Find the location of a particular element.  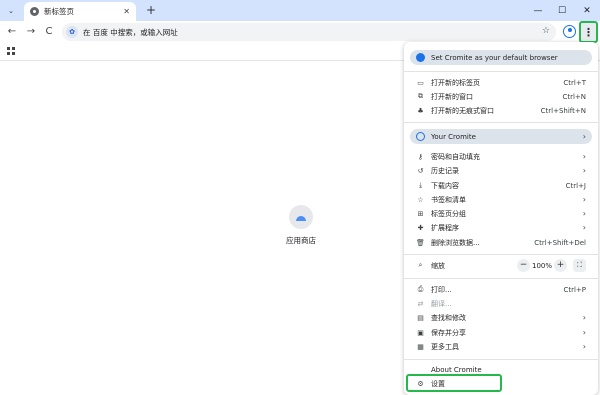

new-tab-button: + is located at coordinates (151, 10).